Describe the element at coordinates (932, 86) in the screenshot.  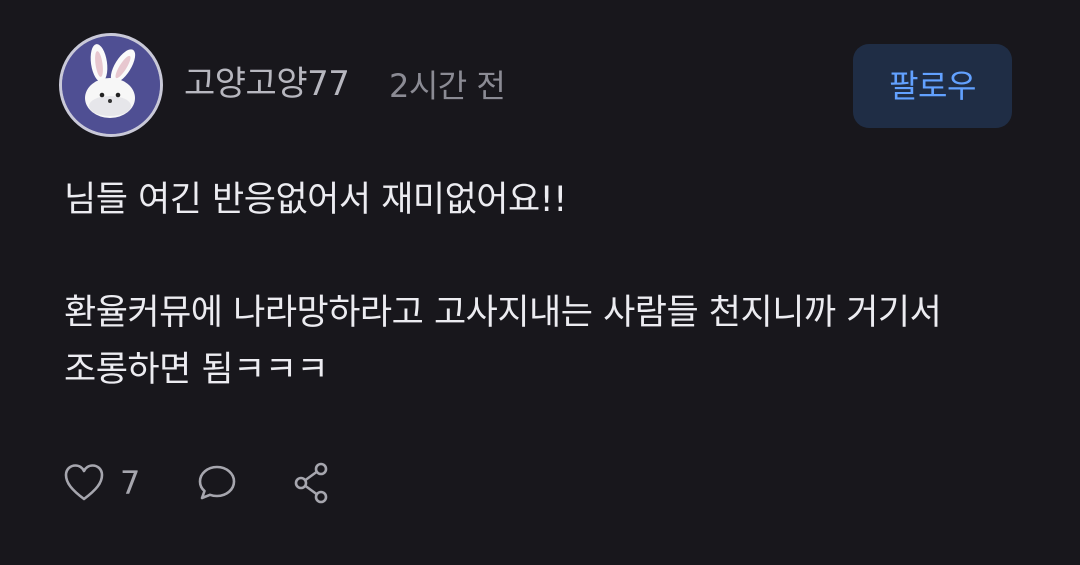
I see `follow-button: 팔로우` at that location.